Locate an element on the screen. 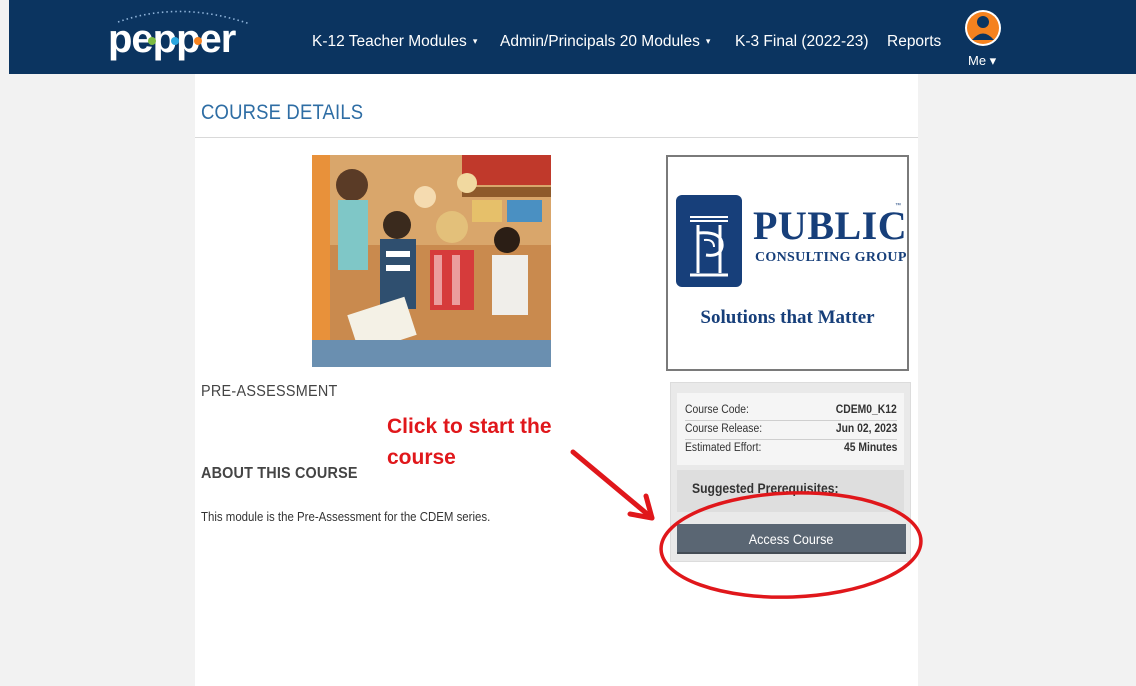  user-menu: Me ▾ is located at coordinates (982, 61).